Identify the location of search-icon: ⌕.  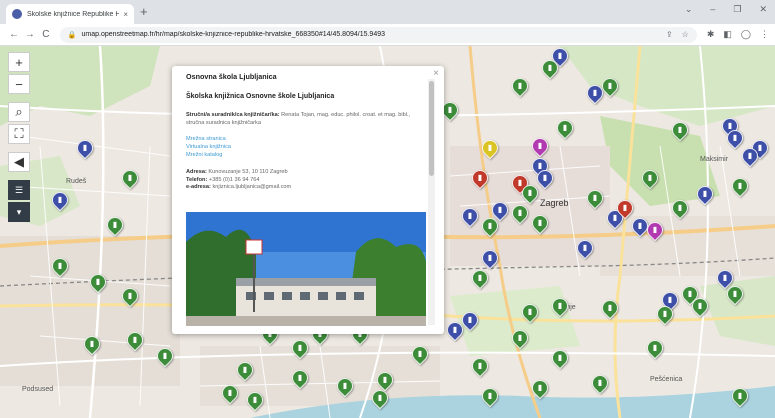
(19, 112).